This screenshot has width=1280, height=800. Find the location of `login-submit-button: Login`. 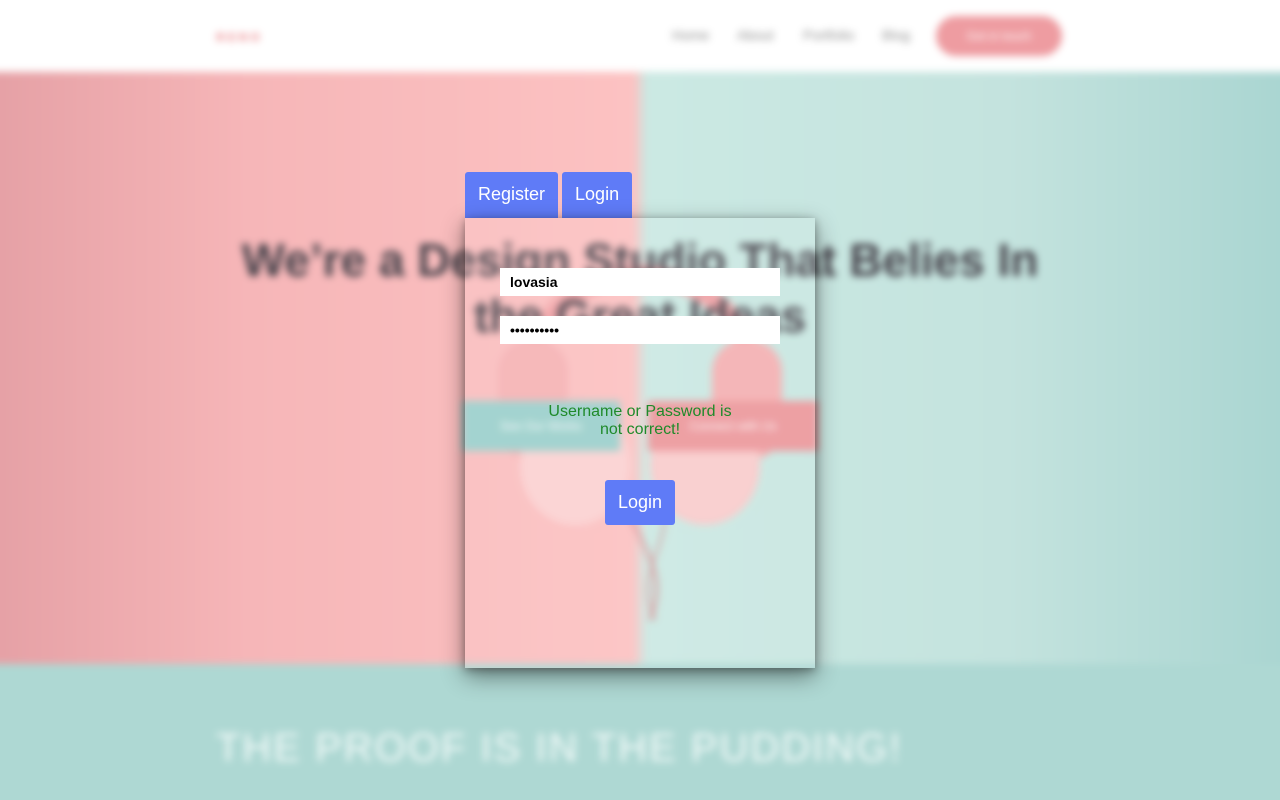

login-submit-button: Login is located at coordinates (640, 502).